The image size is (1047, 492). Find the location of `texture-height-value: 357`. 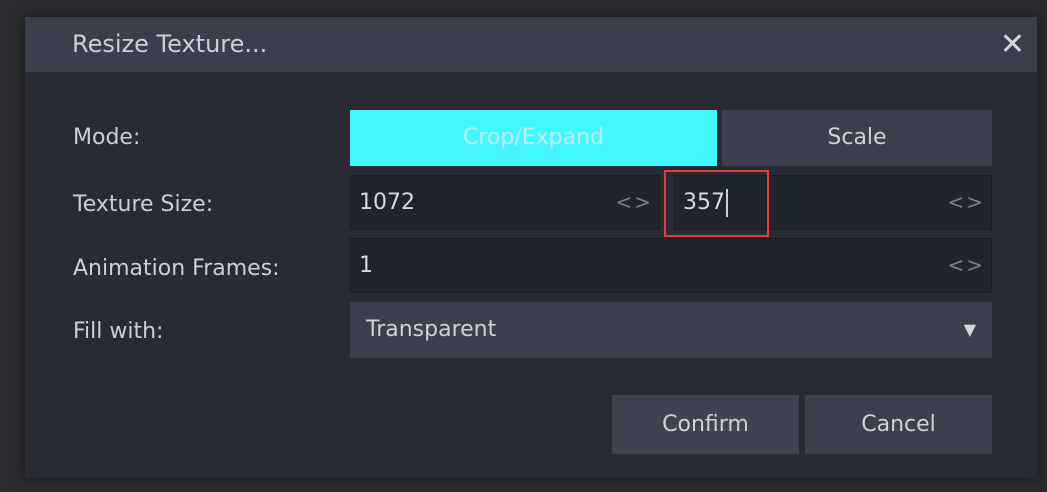

texture-height-value: 357 is located at coordinates (704, 202).